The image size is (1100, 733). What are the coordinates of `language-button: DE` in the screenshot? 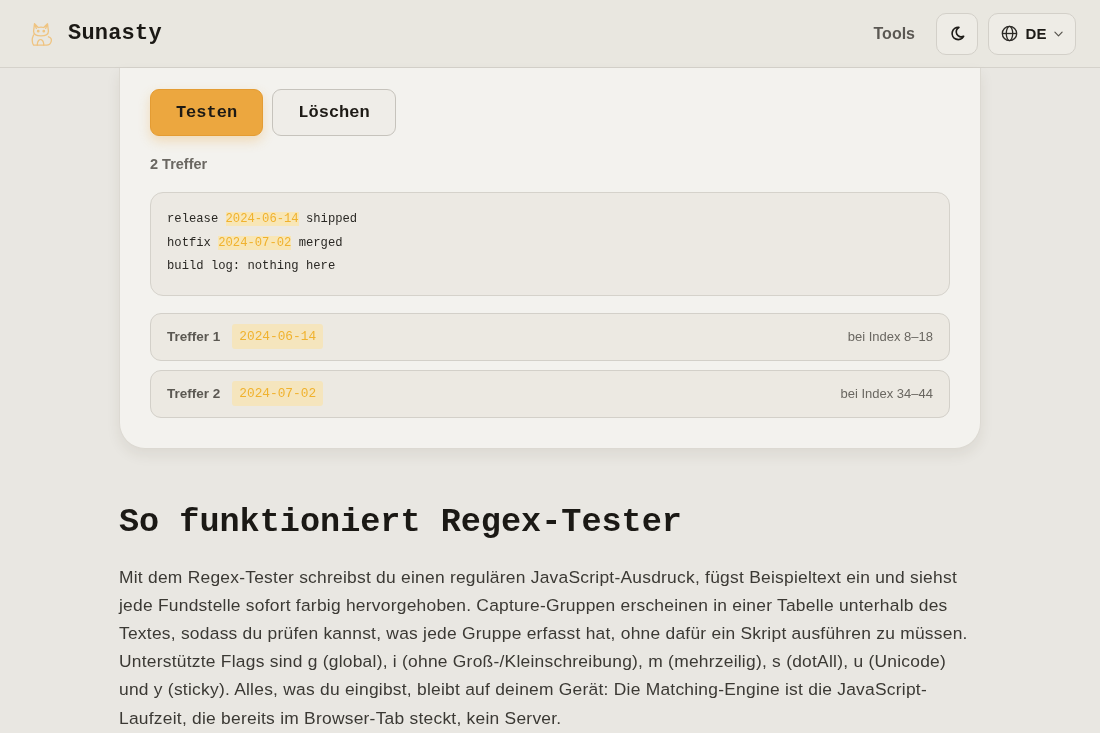 It's located at (1032, 33).